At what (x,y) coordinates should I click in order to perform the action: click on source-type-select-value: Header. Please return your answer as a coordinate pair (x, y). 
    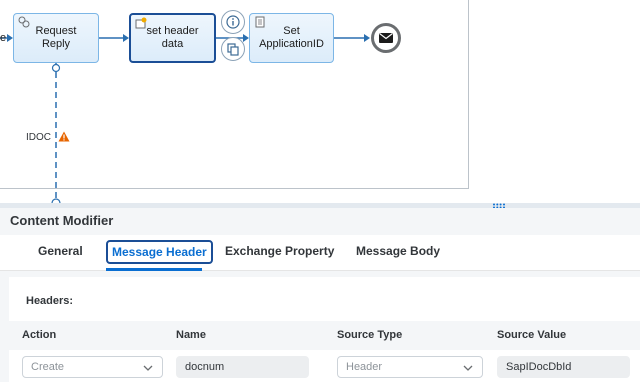
    Looking at the image, I should click on (364, 367).